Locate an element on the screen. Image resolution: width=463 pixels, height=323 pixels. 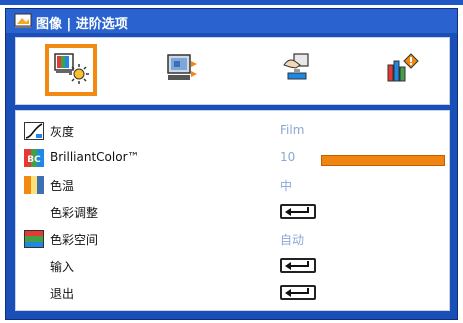
color-space-icon is located at coordinates (34, 239).